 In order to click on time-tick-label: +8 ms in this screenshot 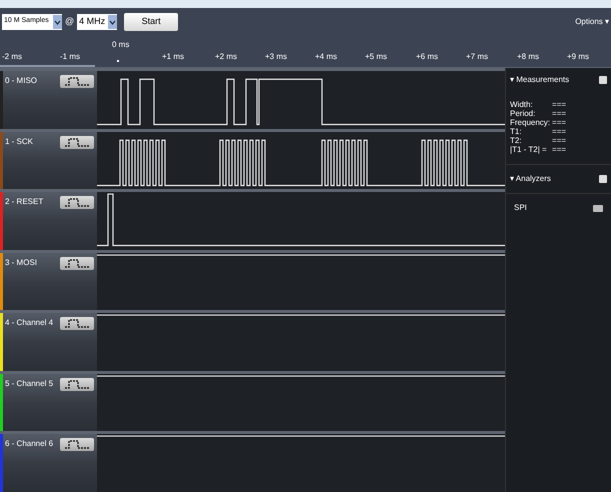, I will do `click(528, 57)`.